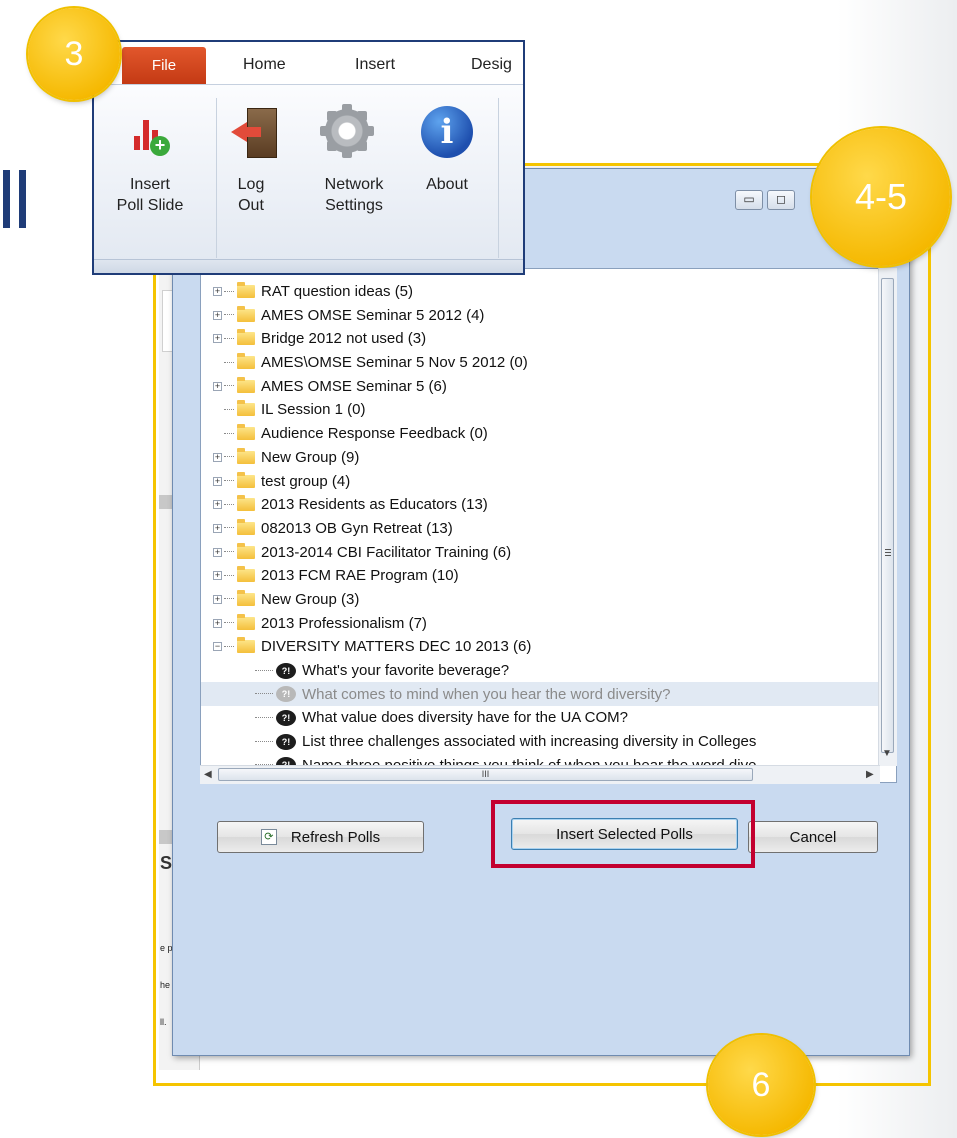  What do you see at coordinates (150, 205) in the screenshot?
I see `insert-poll-slide-label-2: Poll Slide` at bounding box center [150, 205].